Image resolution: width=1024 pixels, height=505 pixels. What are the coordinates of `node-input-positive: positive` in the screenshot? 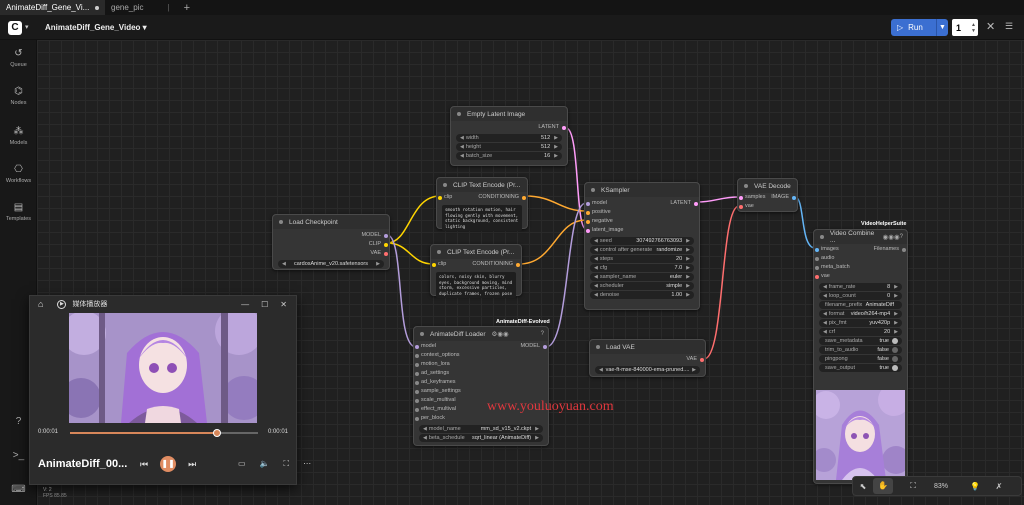 It's located at (642, 213).